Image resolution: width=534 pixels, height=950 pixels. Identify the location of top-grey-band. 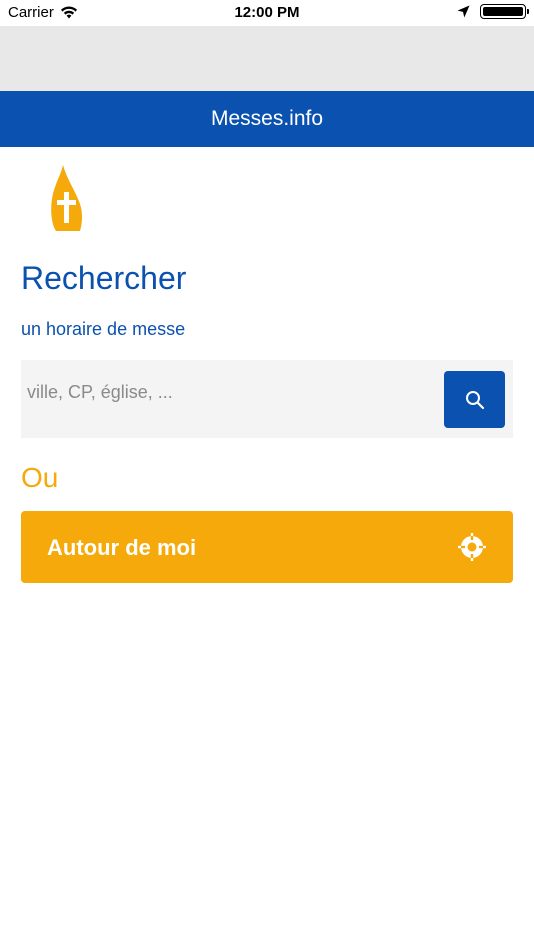
(267, 58).